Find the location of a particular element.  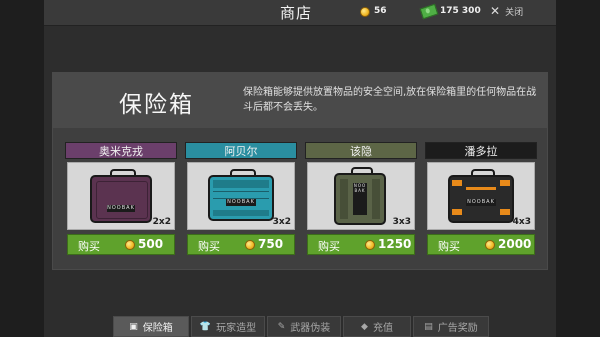

close-button: ✕ 关闭 is located at coordinates (506, 11).